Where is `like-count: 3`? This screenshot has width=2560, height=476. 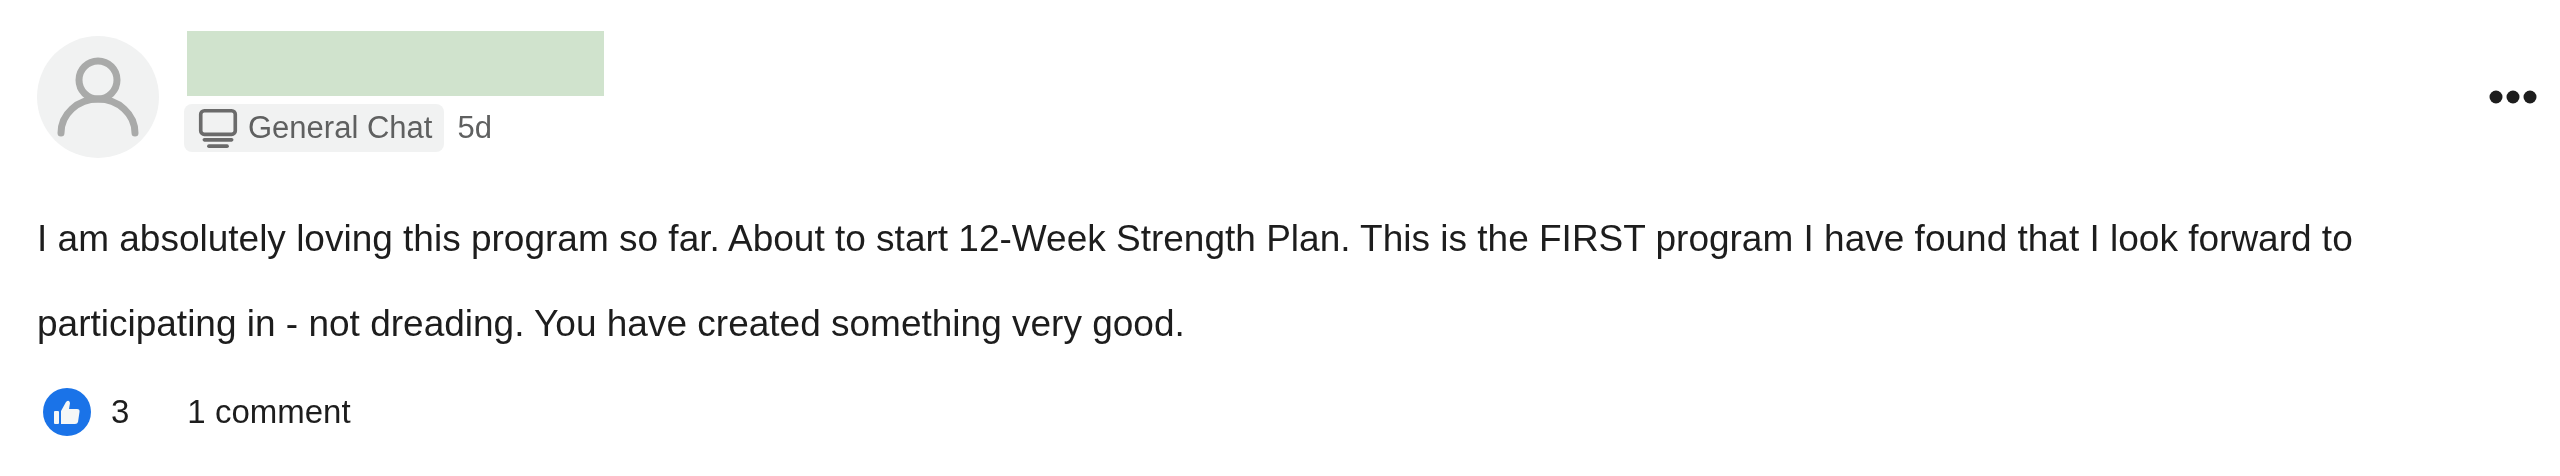
like-count: 3 is located at coordinates (120, 412).